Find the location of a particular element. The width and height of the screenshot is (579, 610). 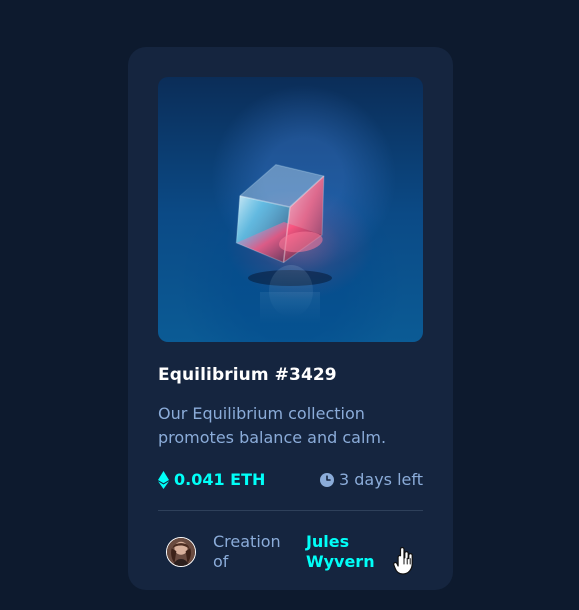

equilibrium-image is located at coordinates (300, 243).